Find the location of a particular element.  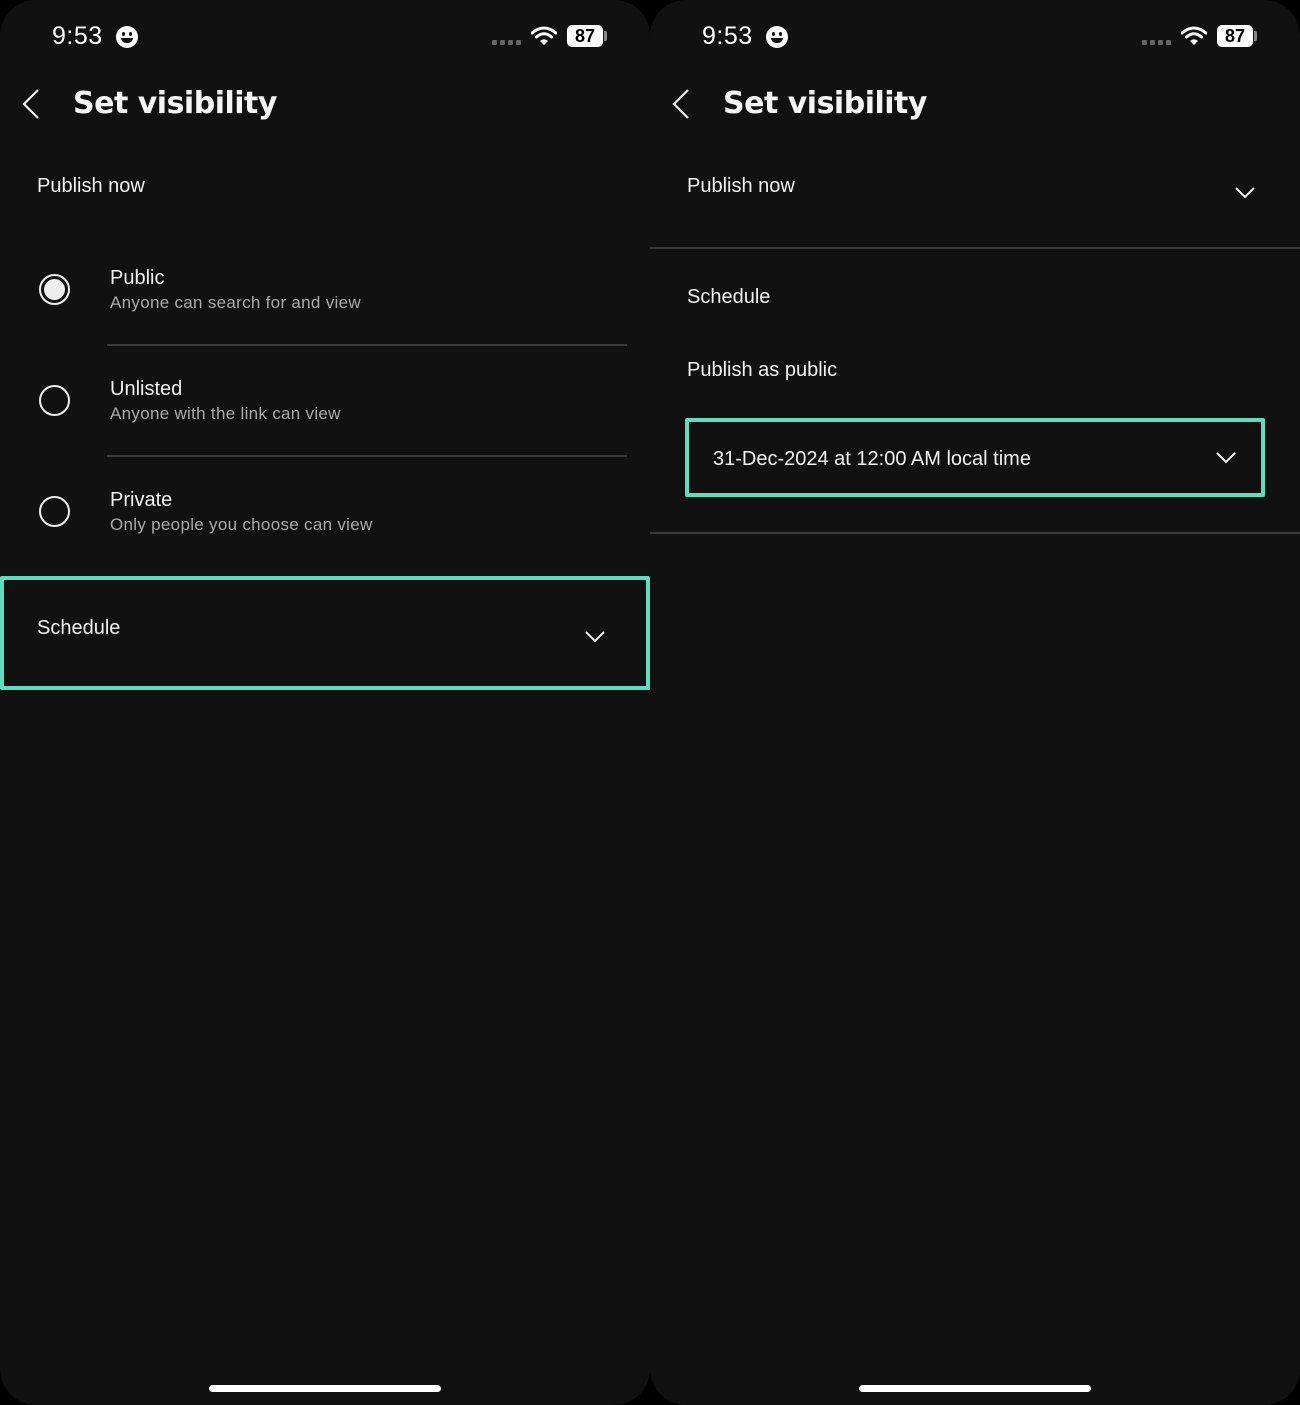

option-subtitle: Anyone can search for and view is located at coordinates (235, 302).